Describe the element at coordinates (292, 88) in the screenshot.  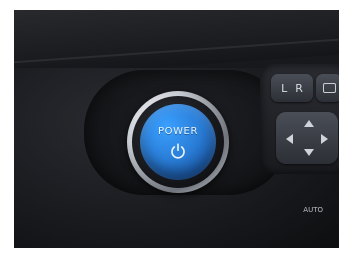
I see `lr-button: L R` at that location.